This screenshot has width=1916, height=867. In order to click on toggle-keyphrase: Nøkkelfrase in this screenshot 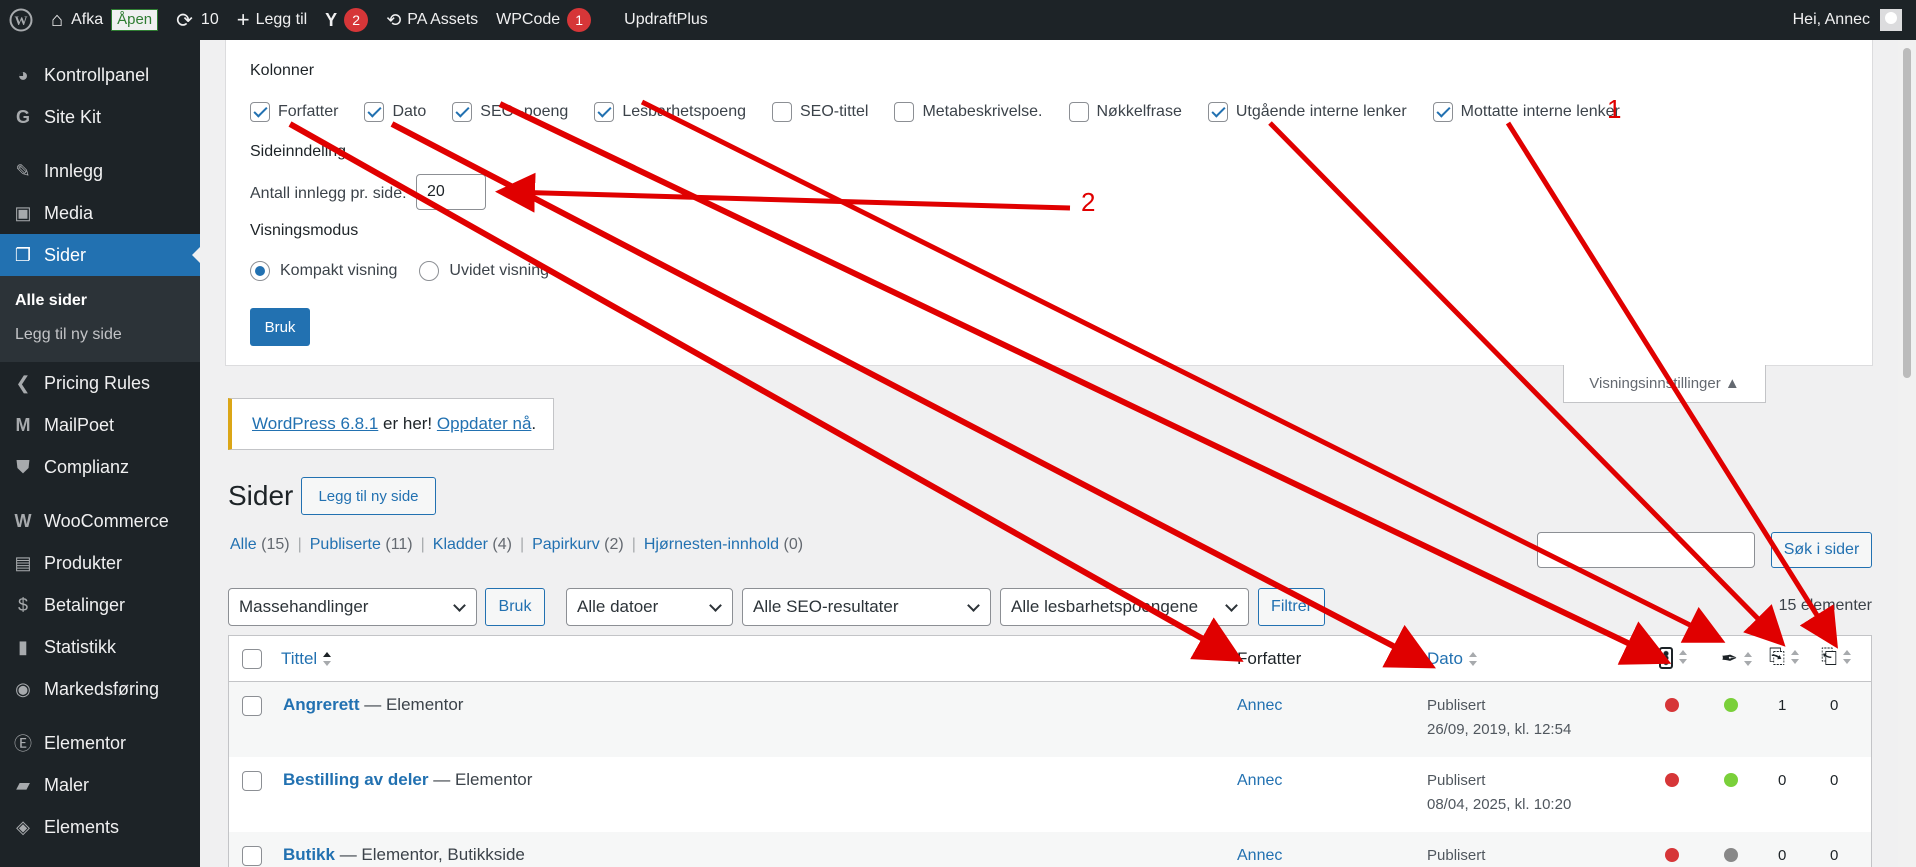, I will do `click(1125, 112)`.